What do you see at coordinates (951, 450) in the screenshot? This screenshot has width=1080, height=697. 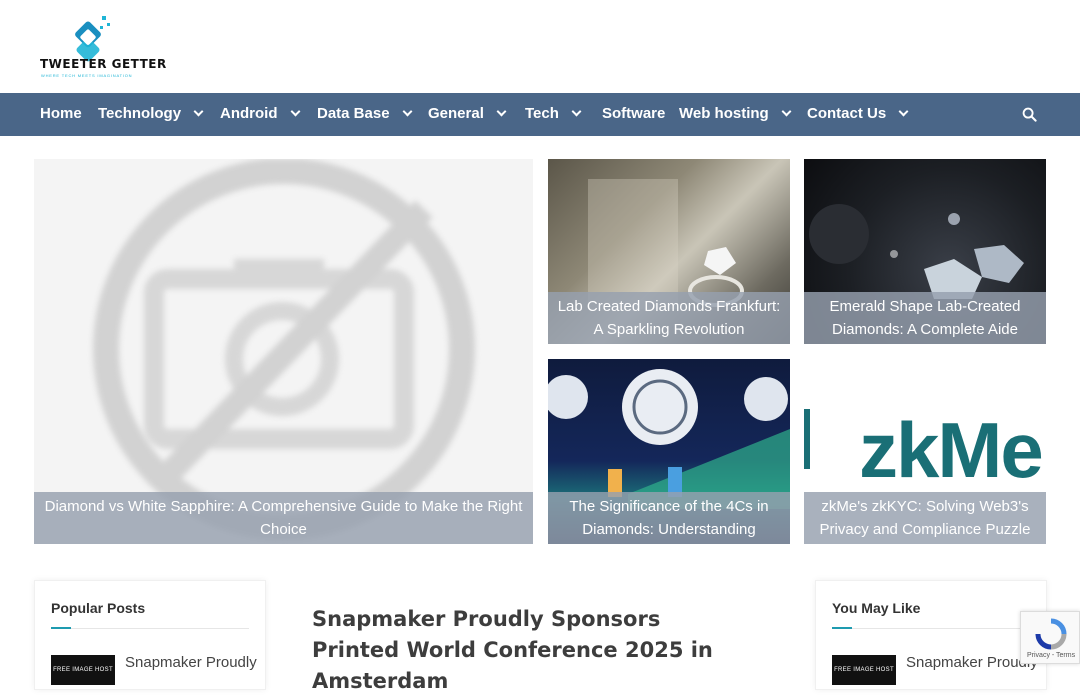 I see `zkme-logo-text: zkMe` at bounding box center [951, 450].